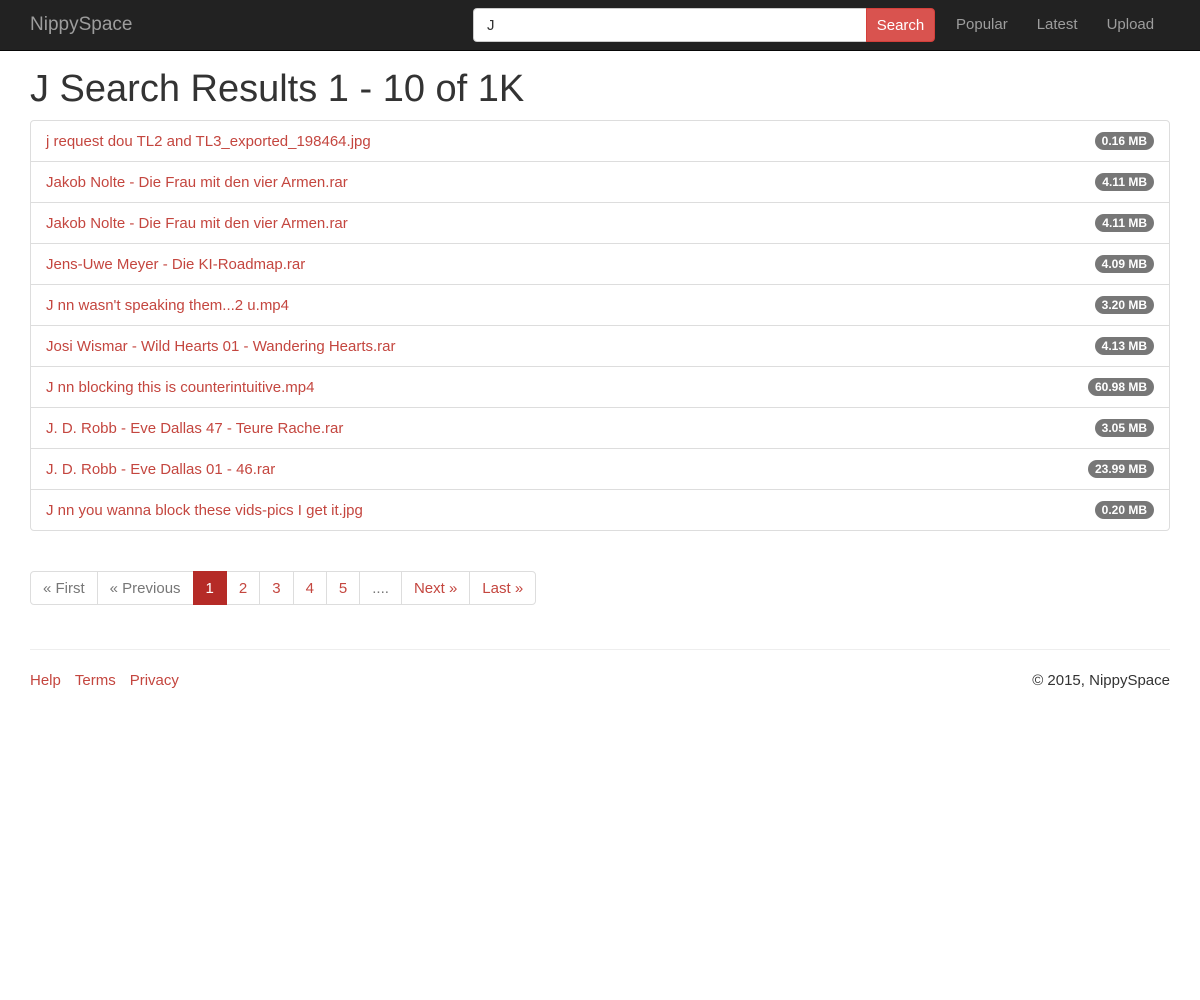 This screenshot has height=1000, width=1200. What do you see at coordinates (1124, 141) in the screenshot?
I see `file-size-badge: 0.16 MB` at bounding box center [1124, 141].